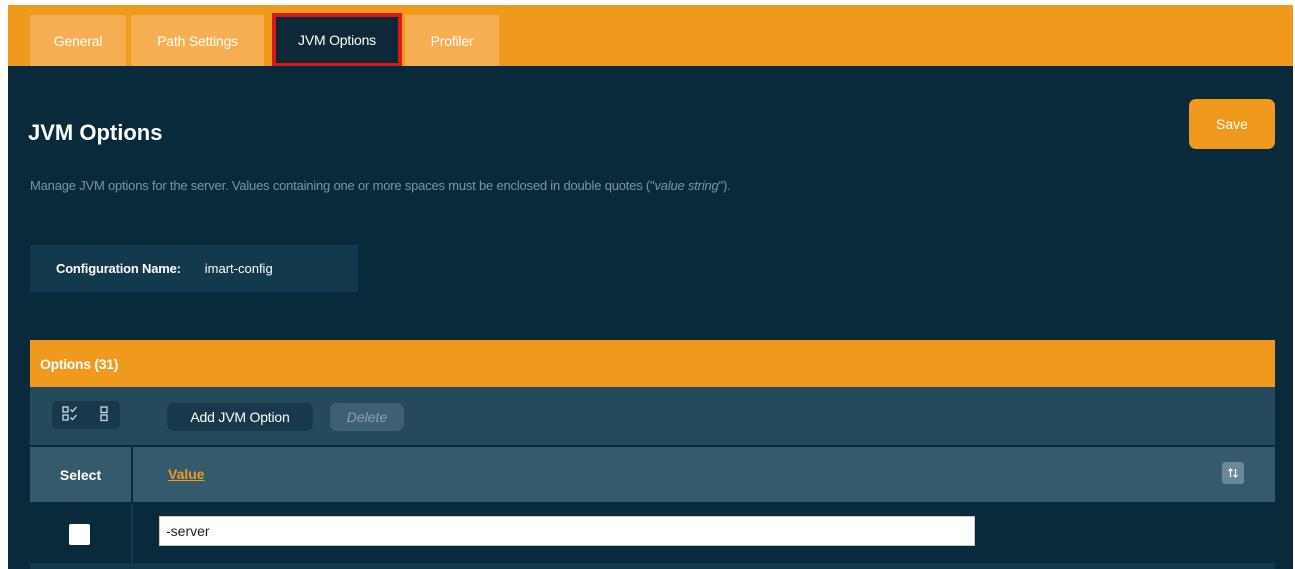 The image size is (1295, 569). I want to click on delete-button: Delete, so click(367, 417).